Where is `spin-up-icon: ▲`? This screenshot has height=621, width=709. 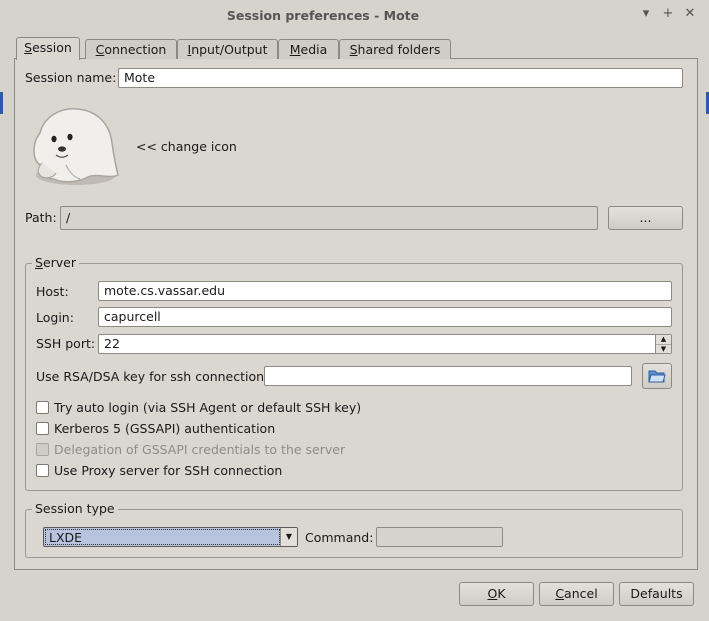 spin-up-icon: ▲ is located at coordinates (663, 340).